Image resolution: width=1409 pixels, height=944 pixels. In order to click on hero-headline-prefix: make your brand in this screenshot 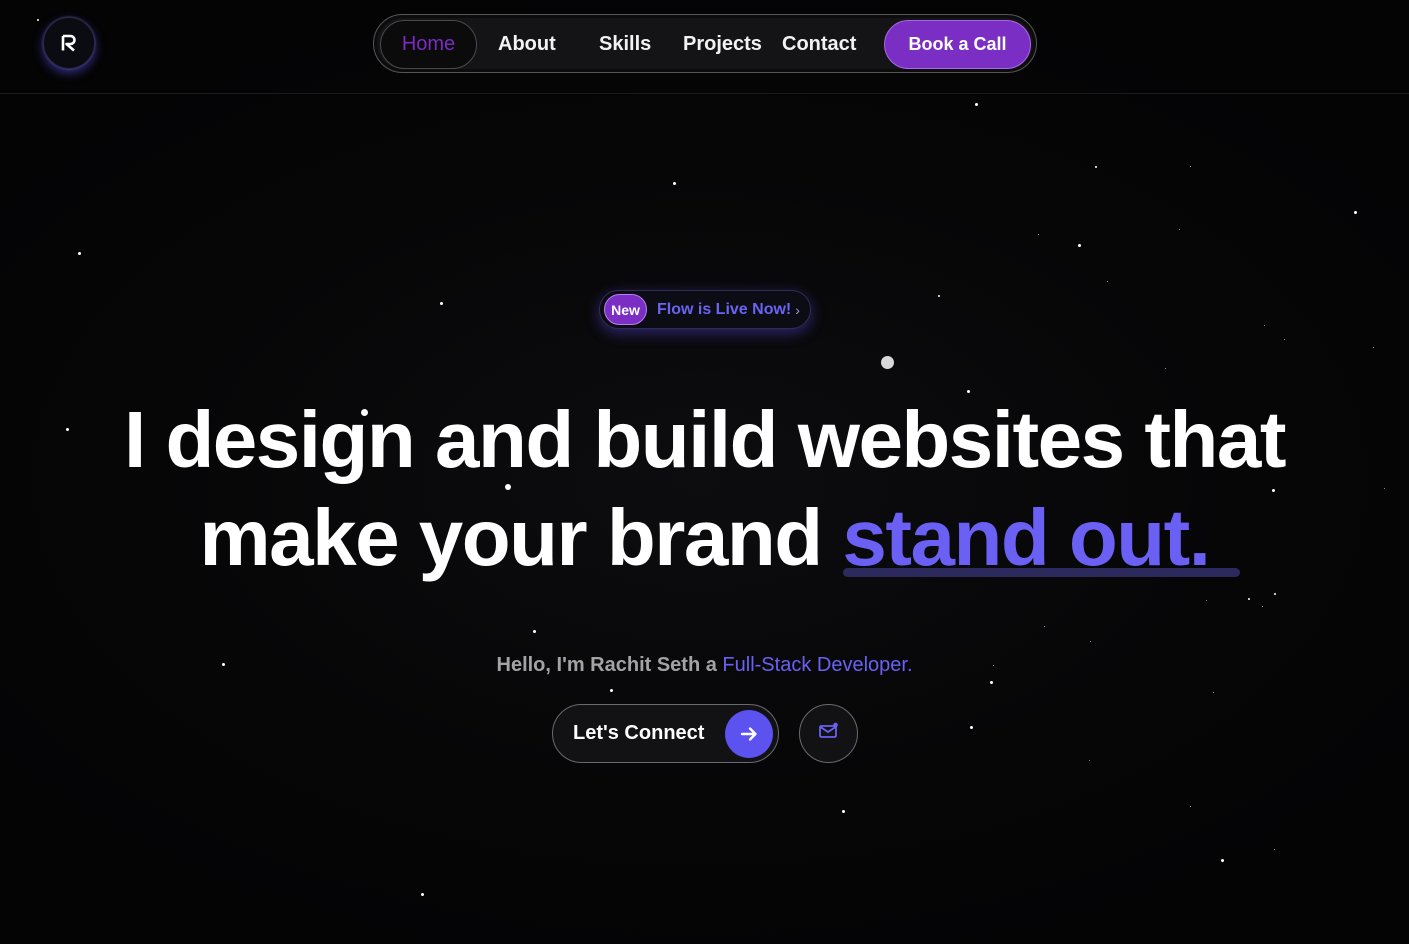, I will do `click(521, 537)`.